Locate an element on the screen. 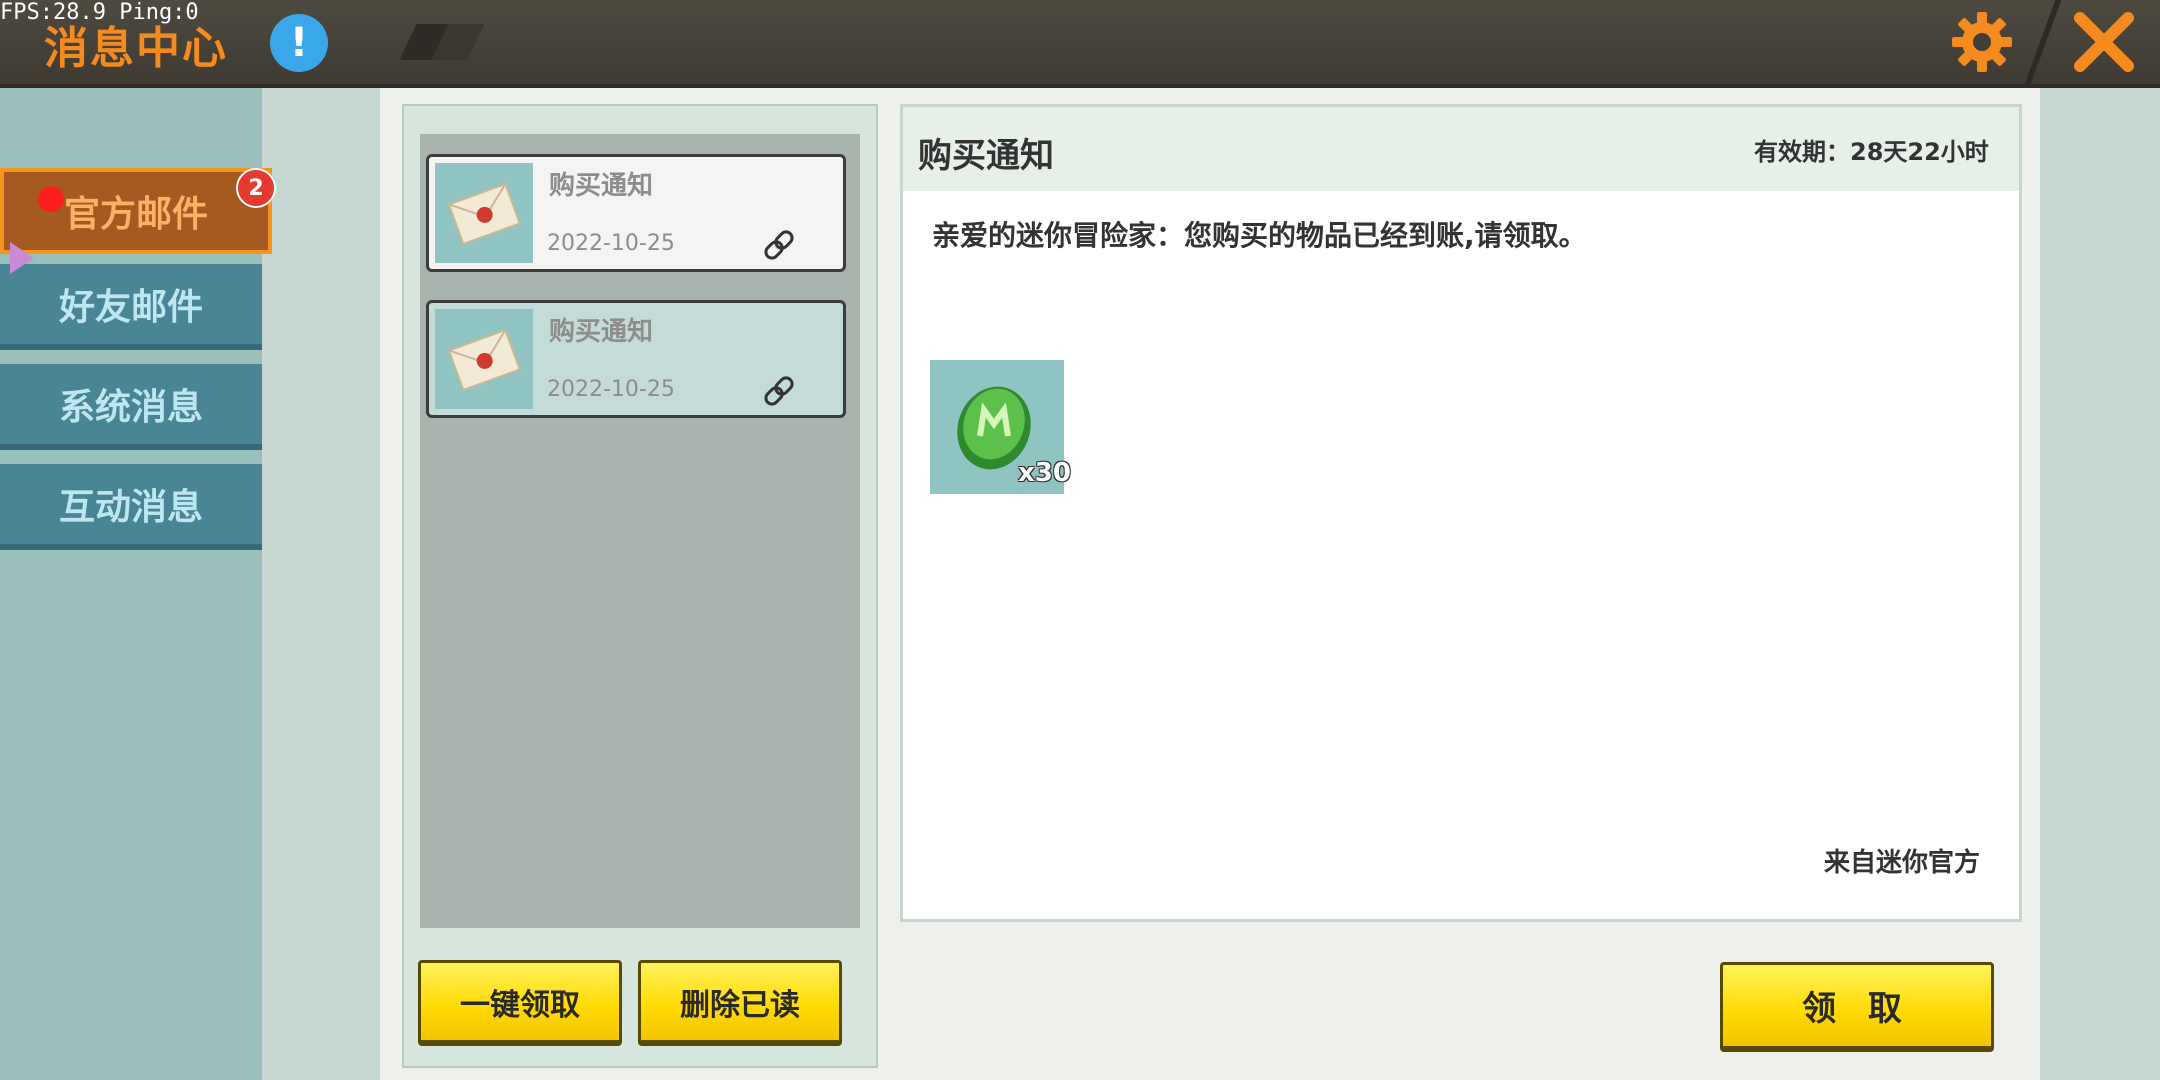  validity-period: 有效期：28天22小时 is located at coordinates (1871, 152).